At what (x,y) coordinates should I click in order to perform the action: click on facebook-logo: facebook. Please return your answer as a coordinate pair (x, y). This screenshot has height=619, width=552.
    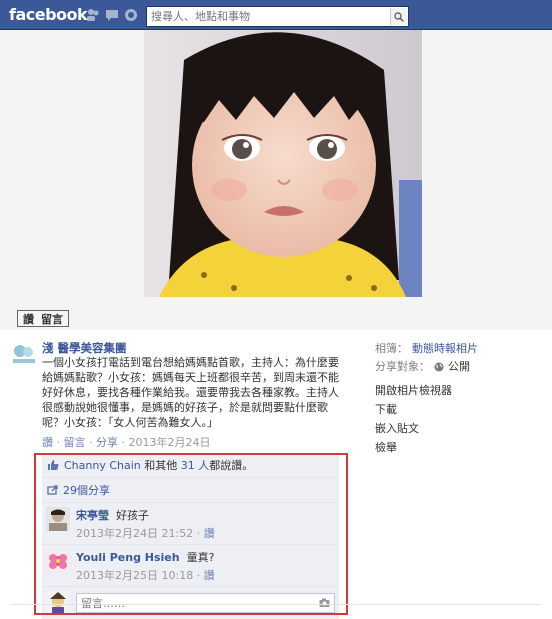
    Looking at the image, I should click on (48, 14).